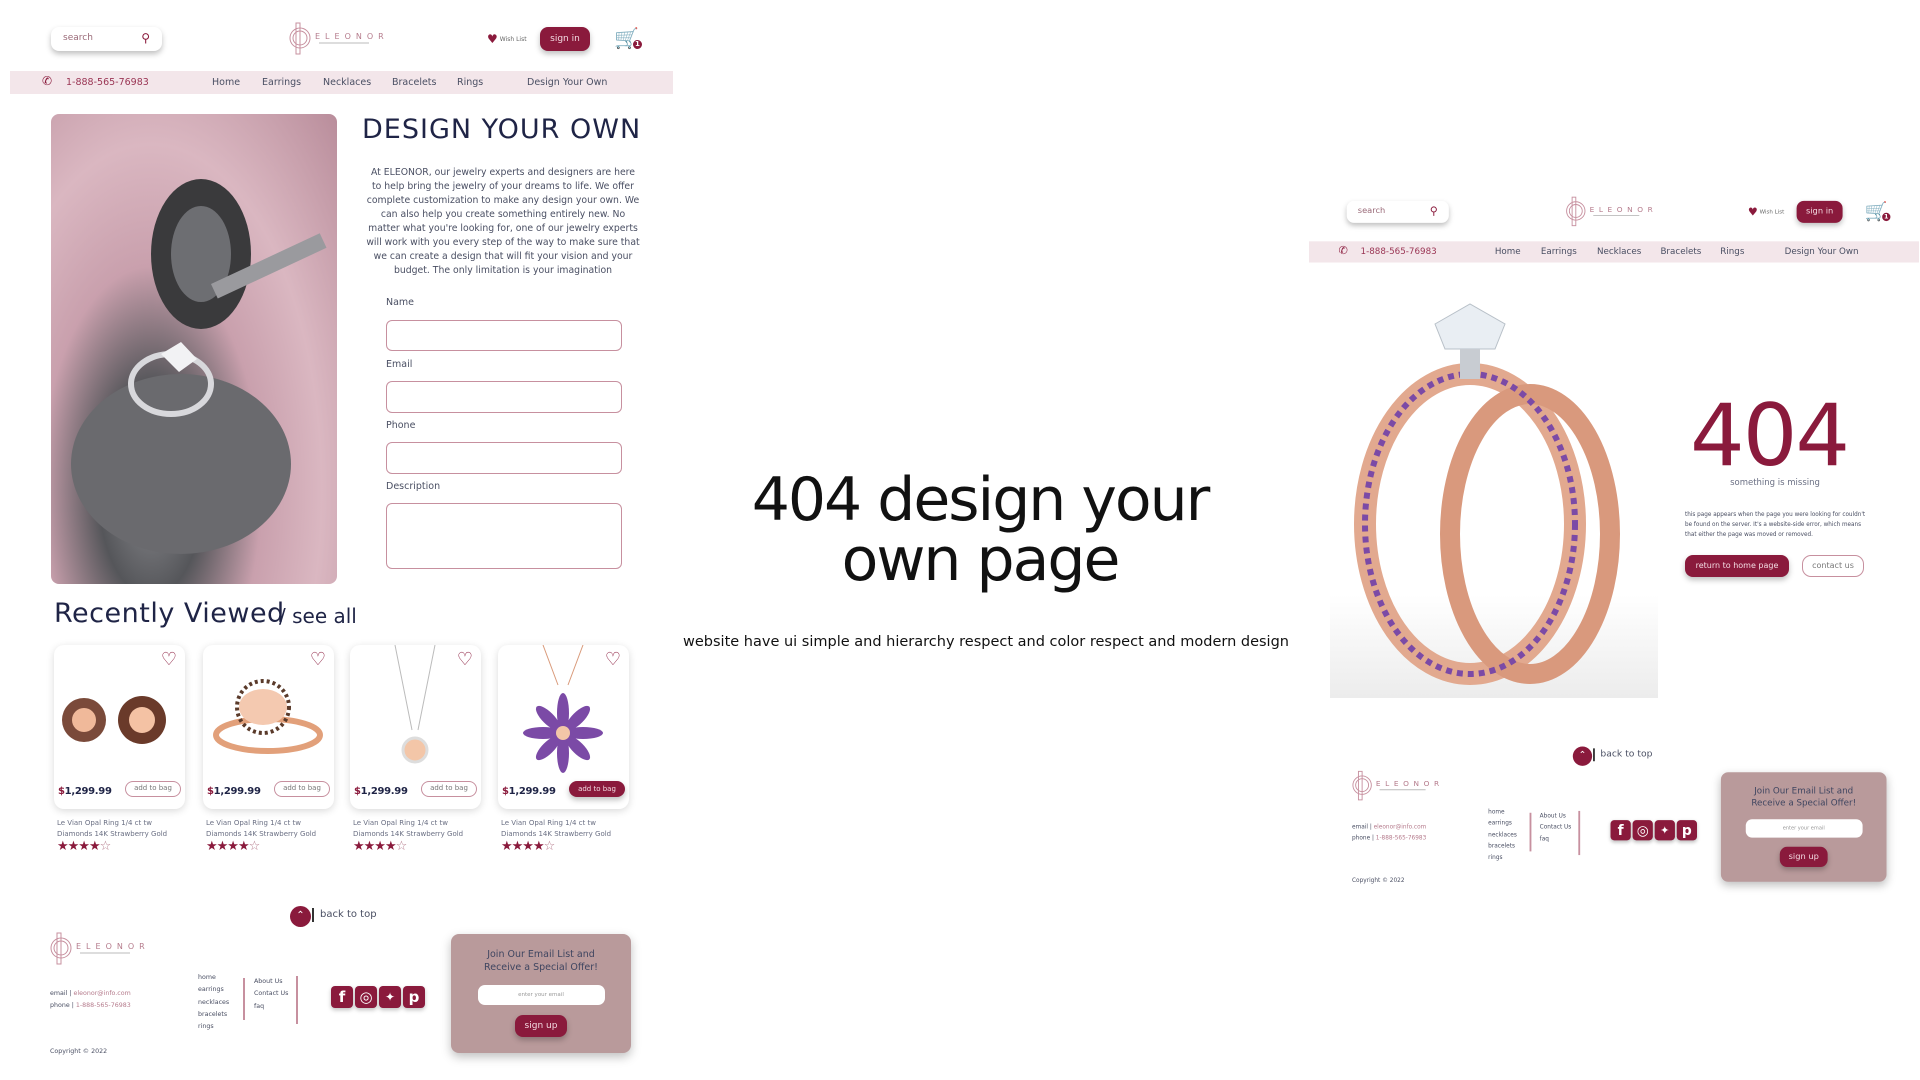  Describe the element at coordinates (504, 335) in the screenshot. I see `name-input` at that location.